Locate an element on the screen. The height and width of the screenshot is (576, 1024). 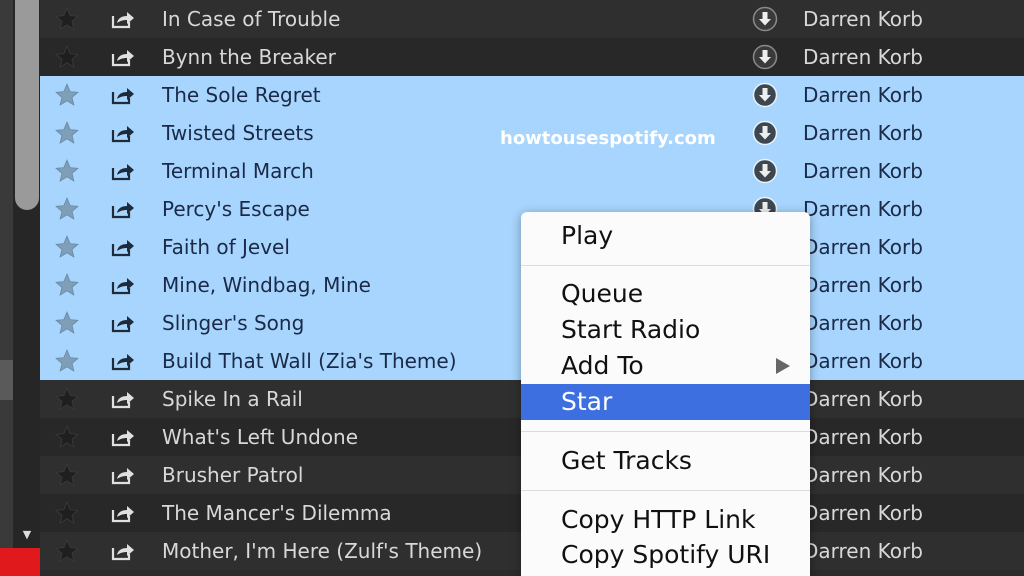
menu-item-add-to: Add To is located at coordinates (665, 366).